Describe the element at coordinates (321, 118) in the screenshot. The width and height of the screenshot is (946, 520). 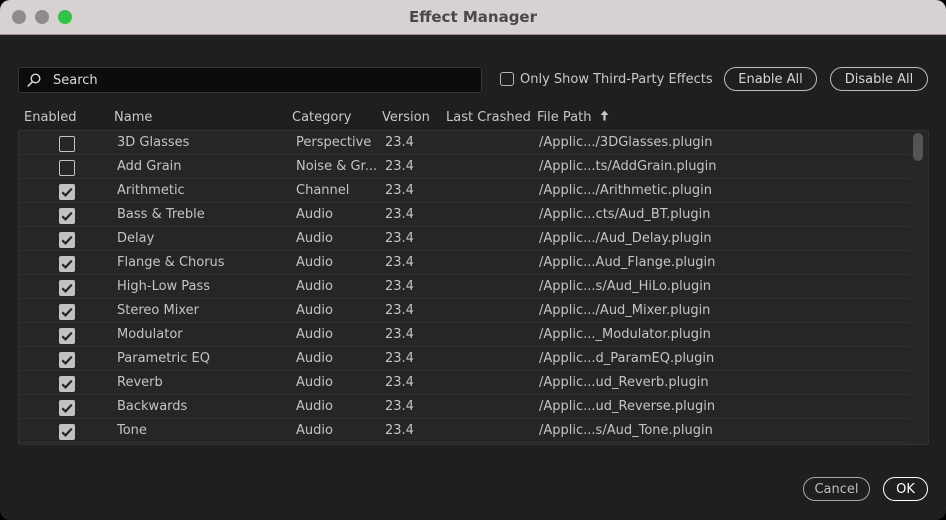
I see `column-header-category: Category` at that location.